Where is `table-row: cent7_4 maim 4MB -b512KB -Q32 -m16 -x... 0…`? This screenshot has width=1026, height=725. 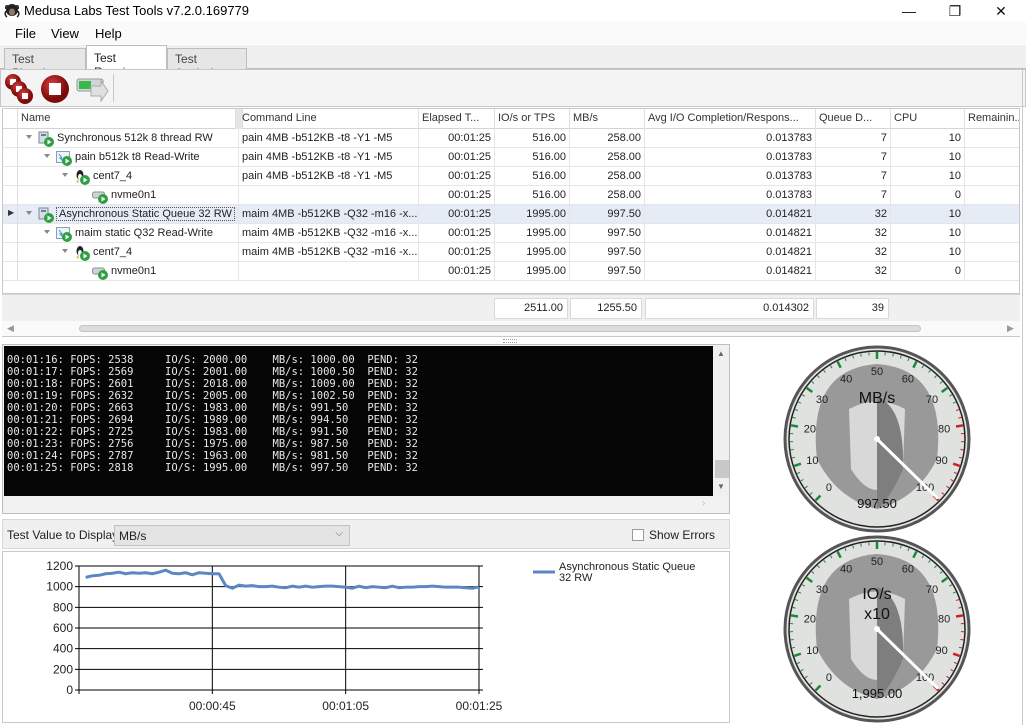 table-row: cent7_4 maim 4MB -b512KB -Q32 -m16 -x... 0… is located at coordinates (511, 252).